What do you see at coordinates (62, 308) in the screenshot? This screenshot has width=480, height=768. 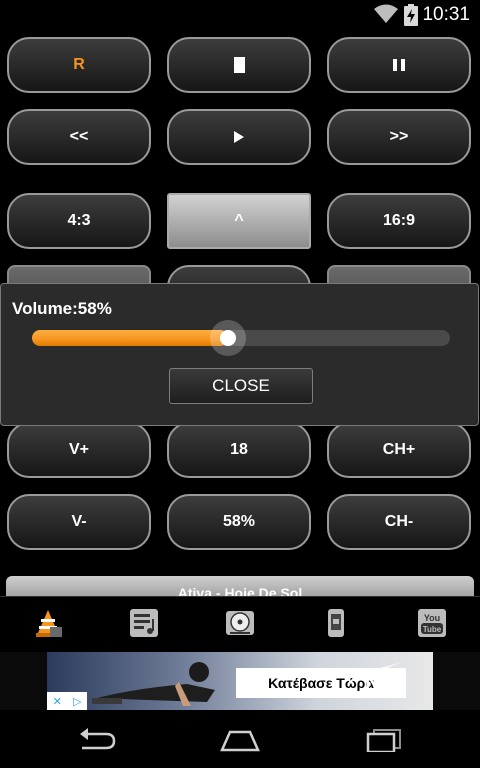 I see `volume-label: Volume:58%` at bounding box center [62, 308].